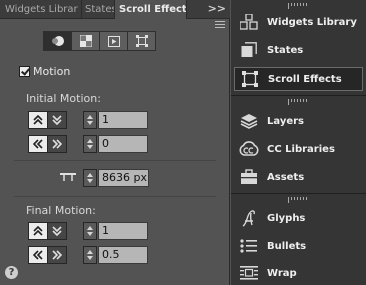 Image resolution: width=366 pixels, height=285 pixels. What do you see at coordinates (249, 176) in the screenshot?
I see `assets-icon` at bounding box center [249, 176].